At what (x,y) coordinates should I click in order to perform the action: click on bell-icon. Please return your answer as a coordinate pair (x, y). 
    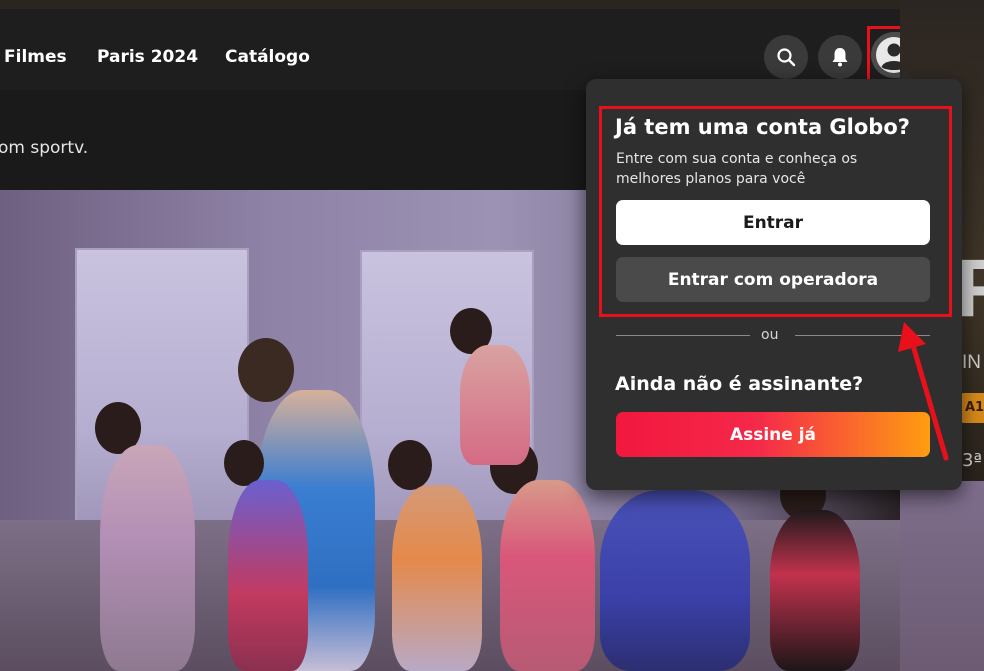
    Looking at the image, I should click on (840, 57).